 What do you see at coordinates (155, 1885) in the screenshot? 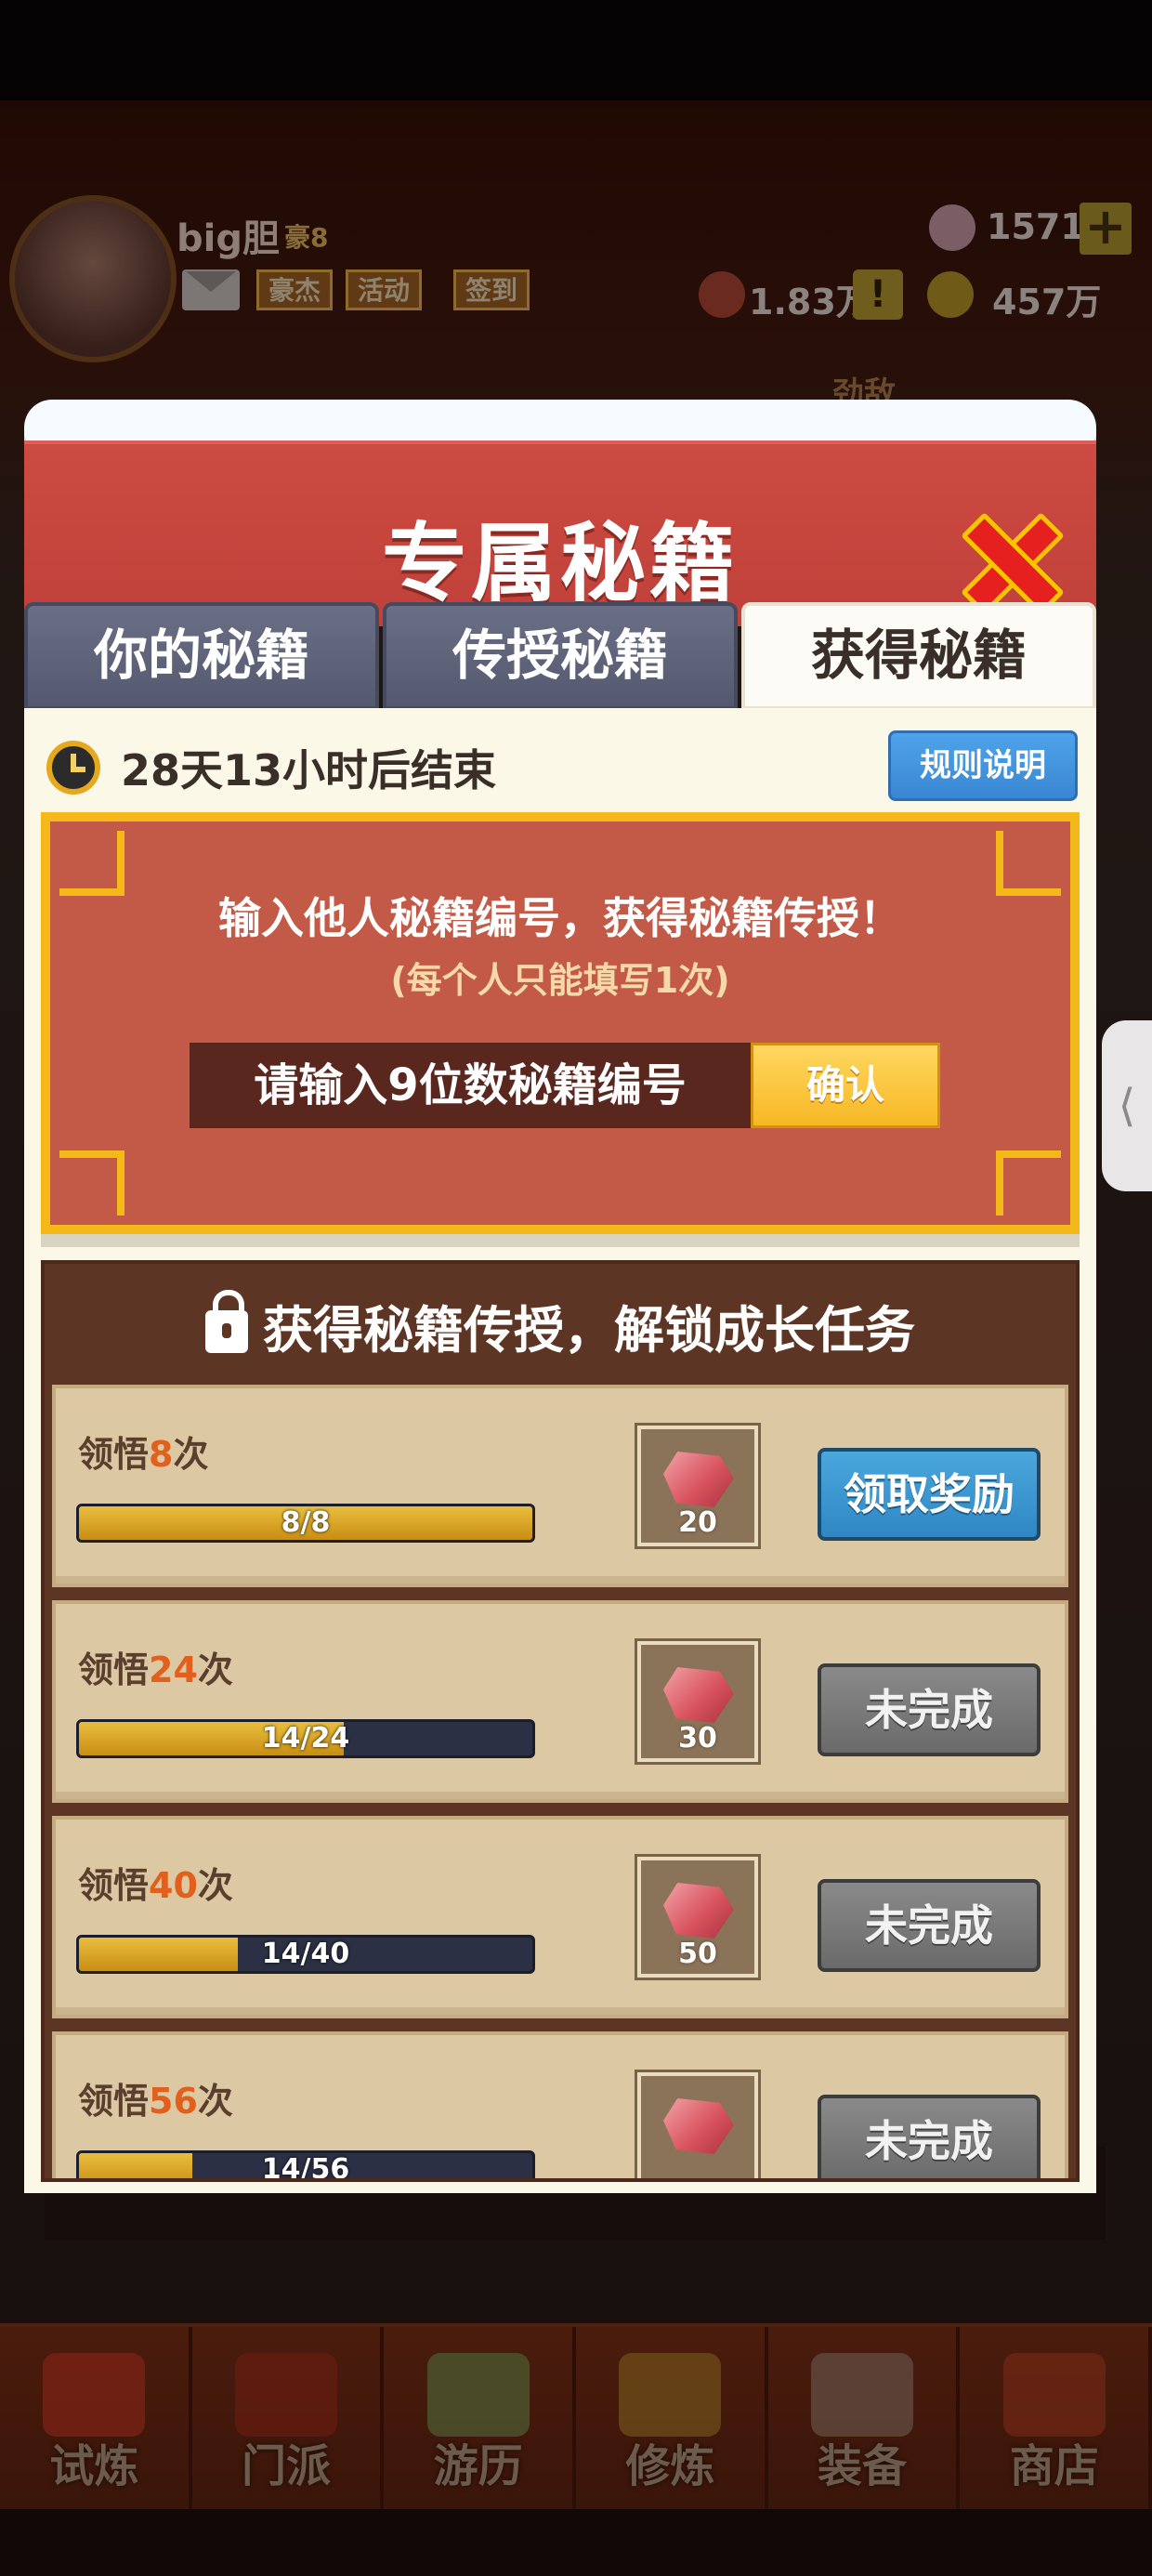
I see `task-label: 领悟40次` at bounding box center [155, 1885].